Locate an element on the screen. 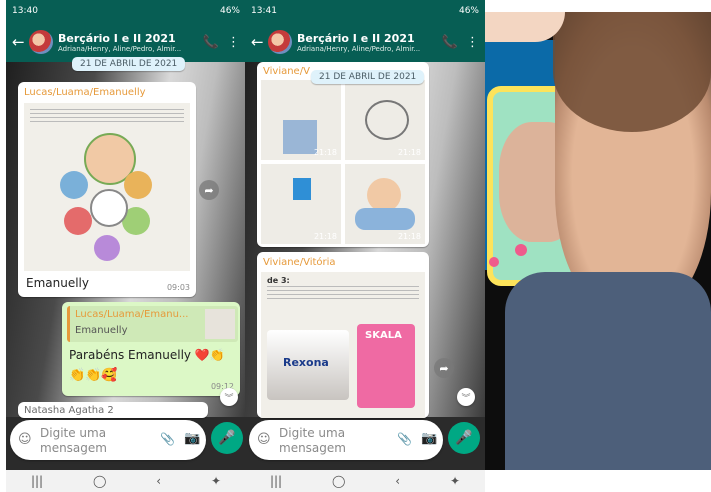 The height and width of the screenshot is (492, 711). worksheet-image is located at coordinates (107, 187).